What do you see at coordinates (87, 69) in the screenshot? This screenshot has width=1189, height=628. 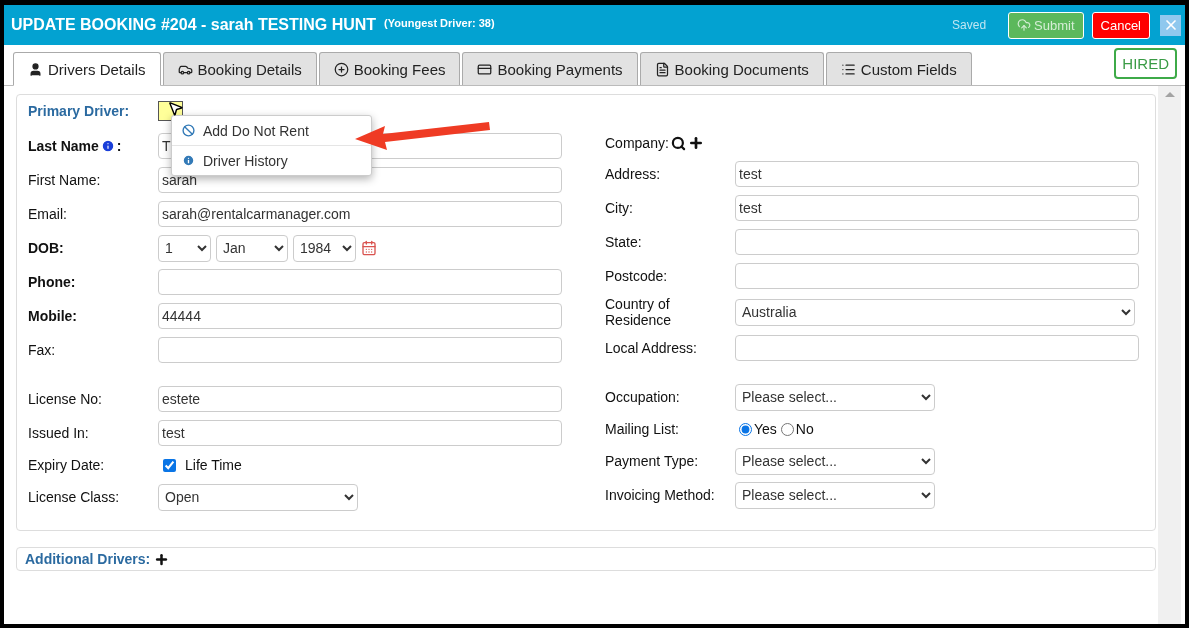 I see `tab: Drivers Details` at bounding box center [87, 69].